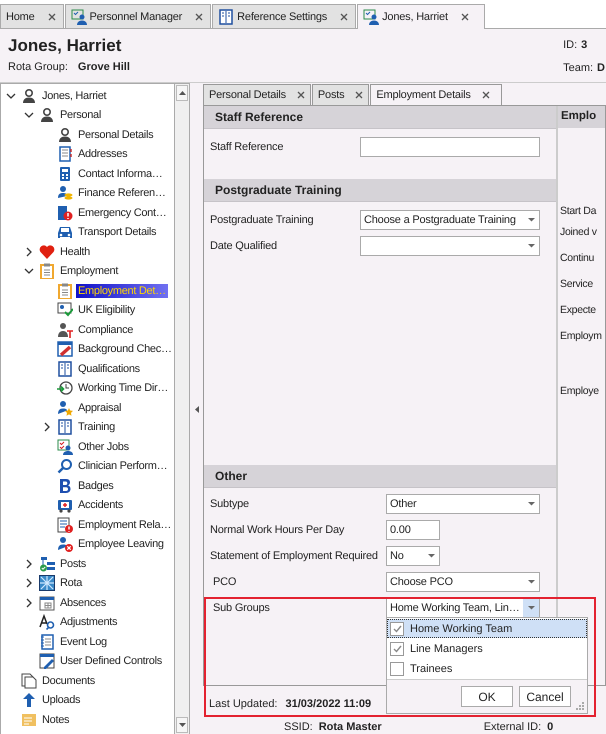 The width and height of the screenshot is (606, 734). Describe the element at coordinates (65, 154) in the screenshot. I see `address-book-icon` at that location.